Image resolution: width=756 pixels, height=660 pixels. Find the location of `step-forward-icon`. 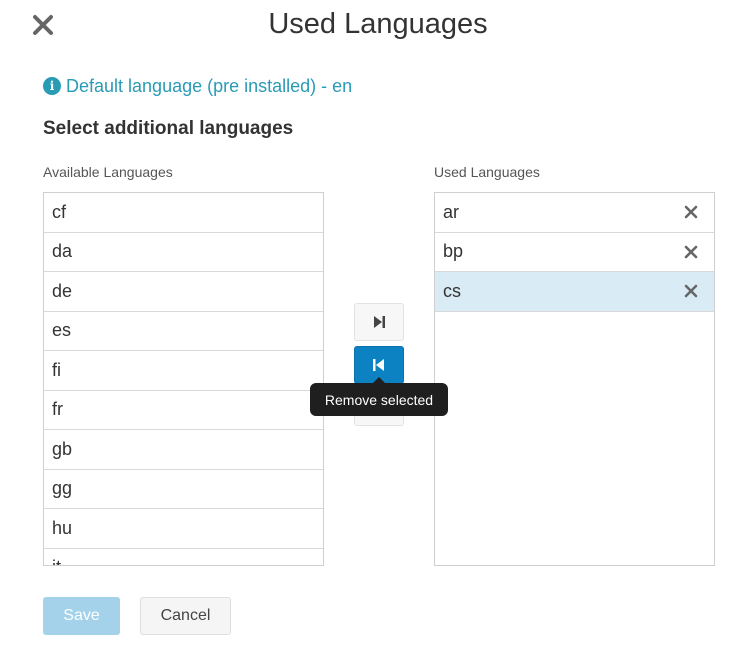

step-forward-icon is located at coordinates (379, 322).